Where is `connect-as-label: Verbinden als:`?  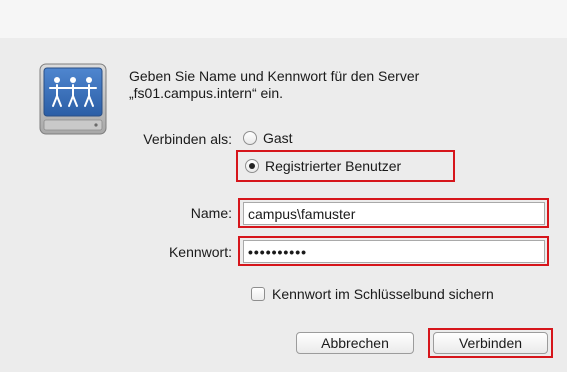 connect-as-label: Verbinden als: is located at coordinates (187, 139).